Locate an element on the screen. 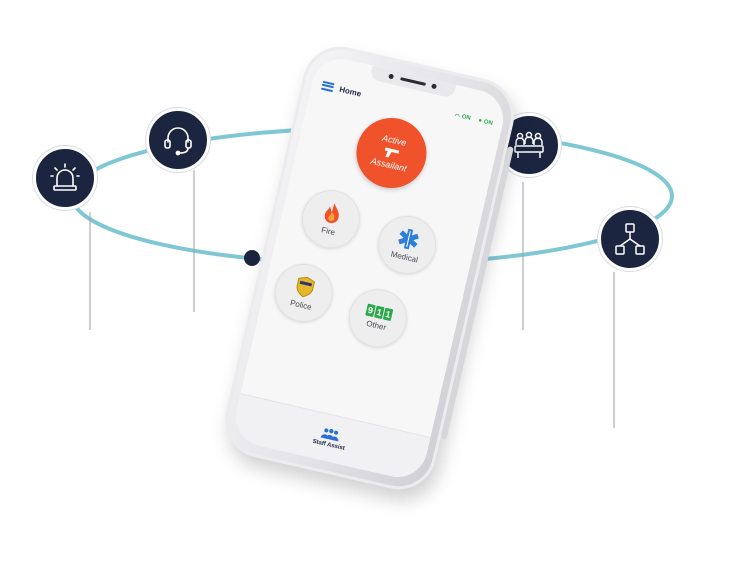  location-status-label: ON is located at coordinates (488, 123).